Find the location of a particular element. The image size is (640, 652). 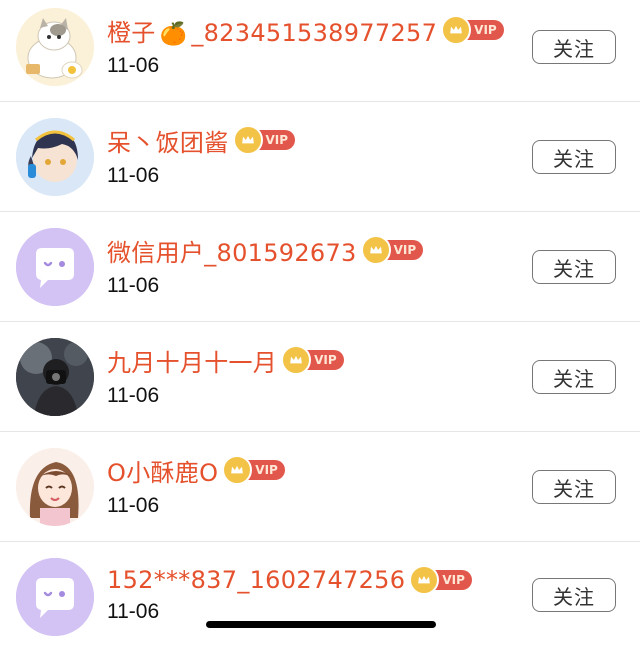

username: O小酥鹿O is located at coordinates (162, 470).